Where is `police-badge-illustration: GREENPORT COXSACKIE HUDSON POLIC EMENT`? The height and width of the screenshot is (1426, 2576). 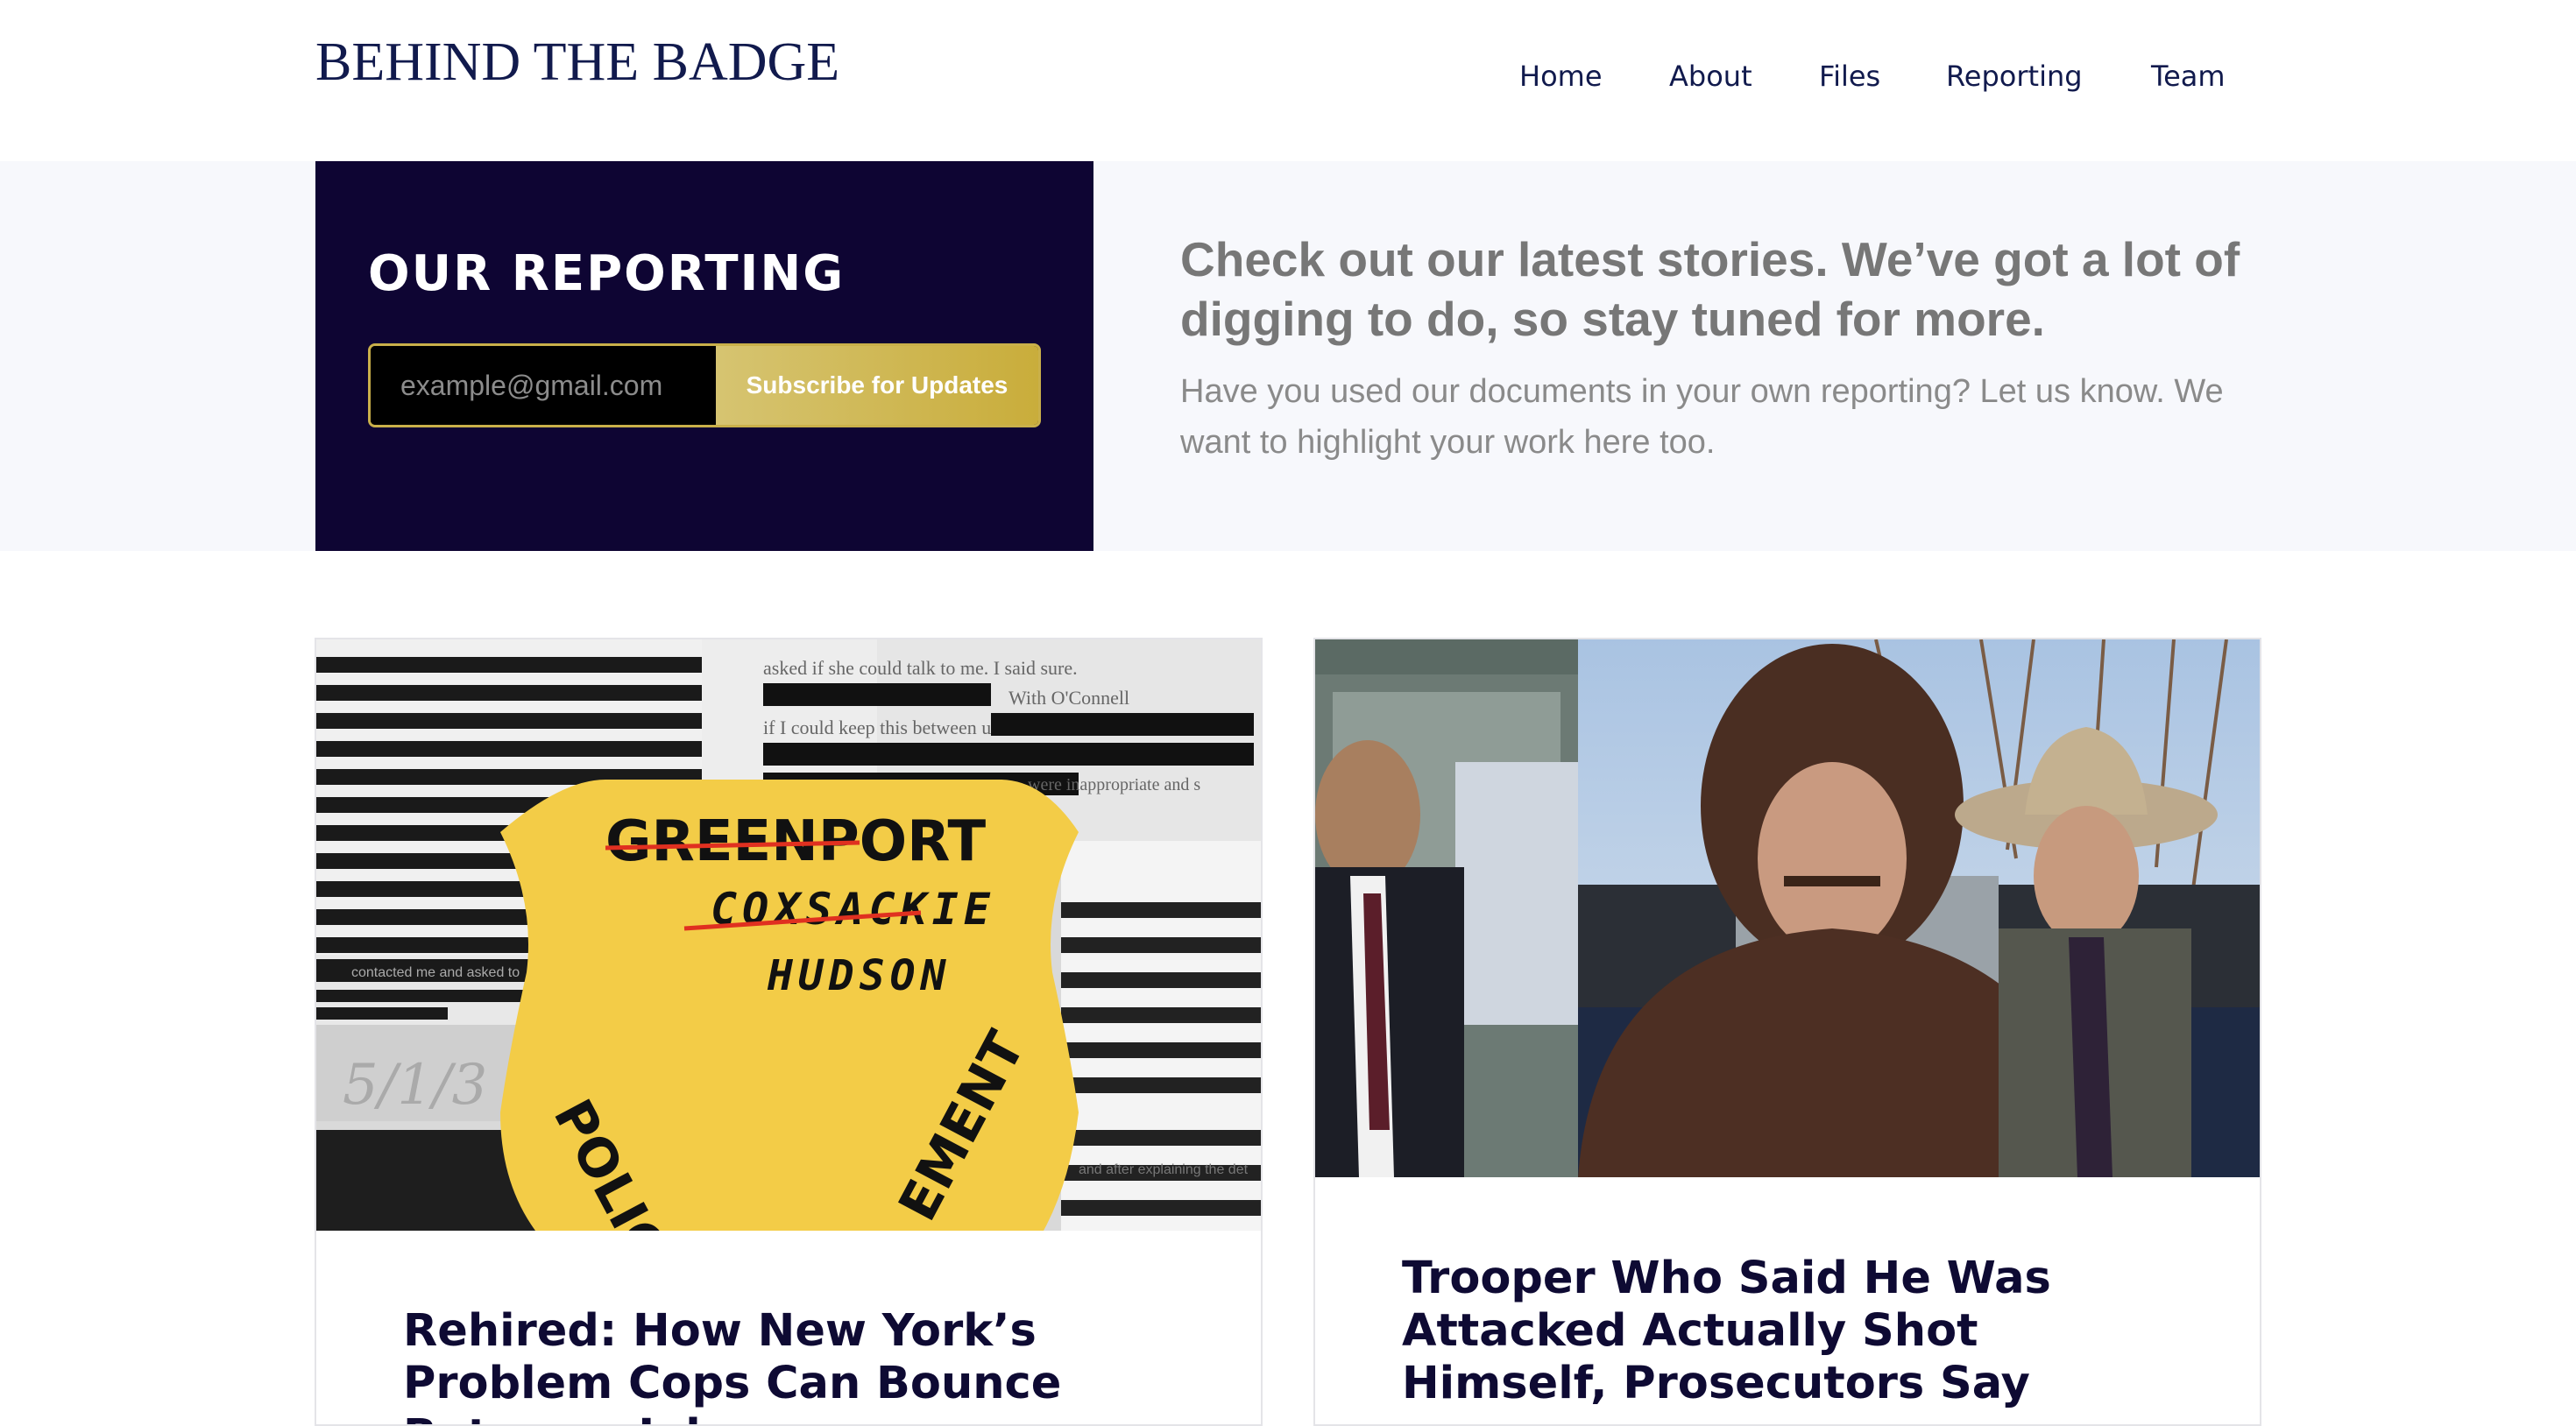 police-badge-illustration: GREENPORT COXSACKIE HUDSON POLIC EMENT is located at coordinates (789, 1005).